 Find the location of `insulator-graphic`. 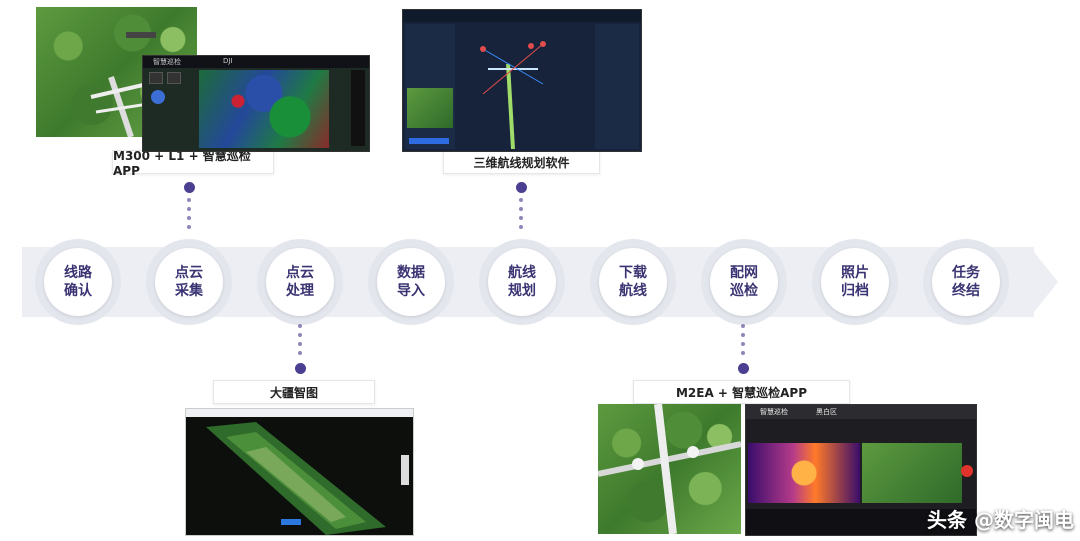

insulator-graphic is located at coordinates (669, 469).